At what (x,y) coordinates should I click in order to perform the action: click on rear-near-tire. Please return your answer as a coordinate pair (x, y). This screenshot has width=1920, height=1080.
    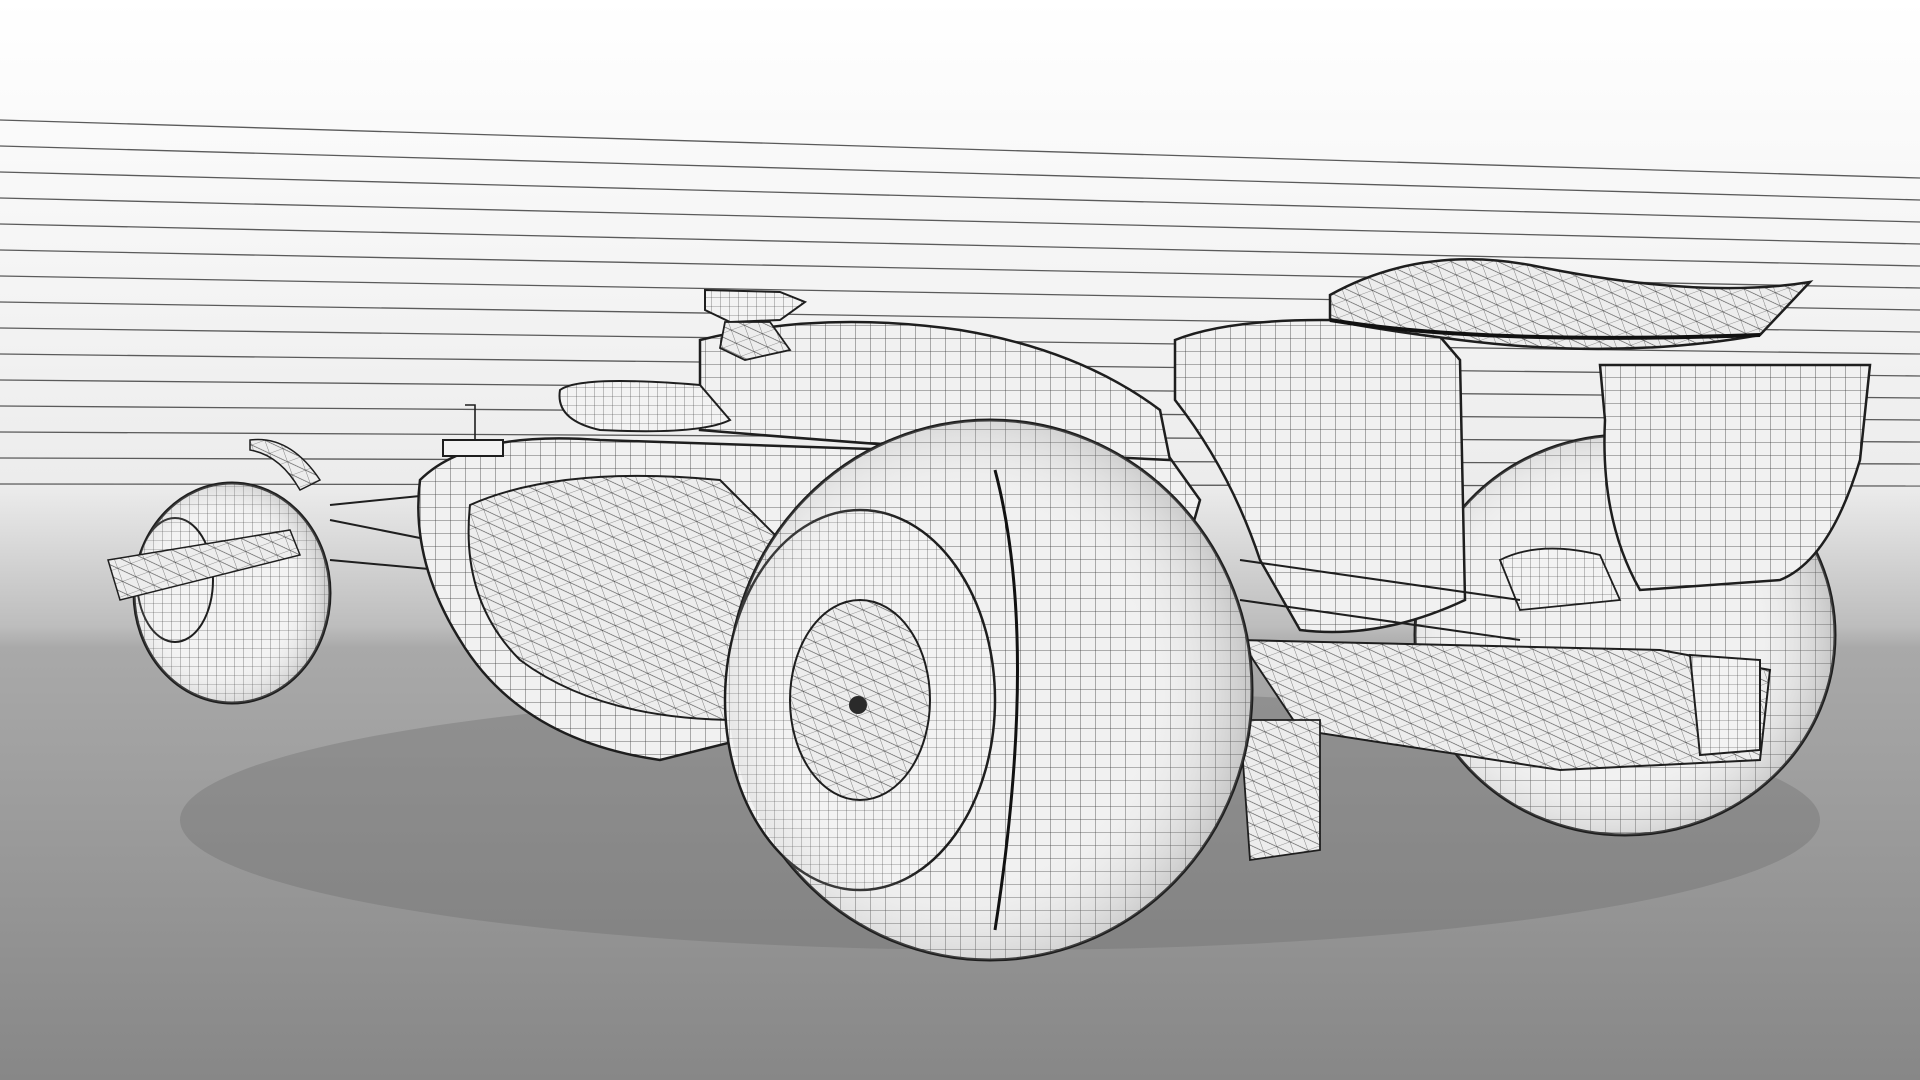
    Looking at the image, I should click on (988, 690).